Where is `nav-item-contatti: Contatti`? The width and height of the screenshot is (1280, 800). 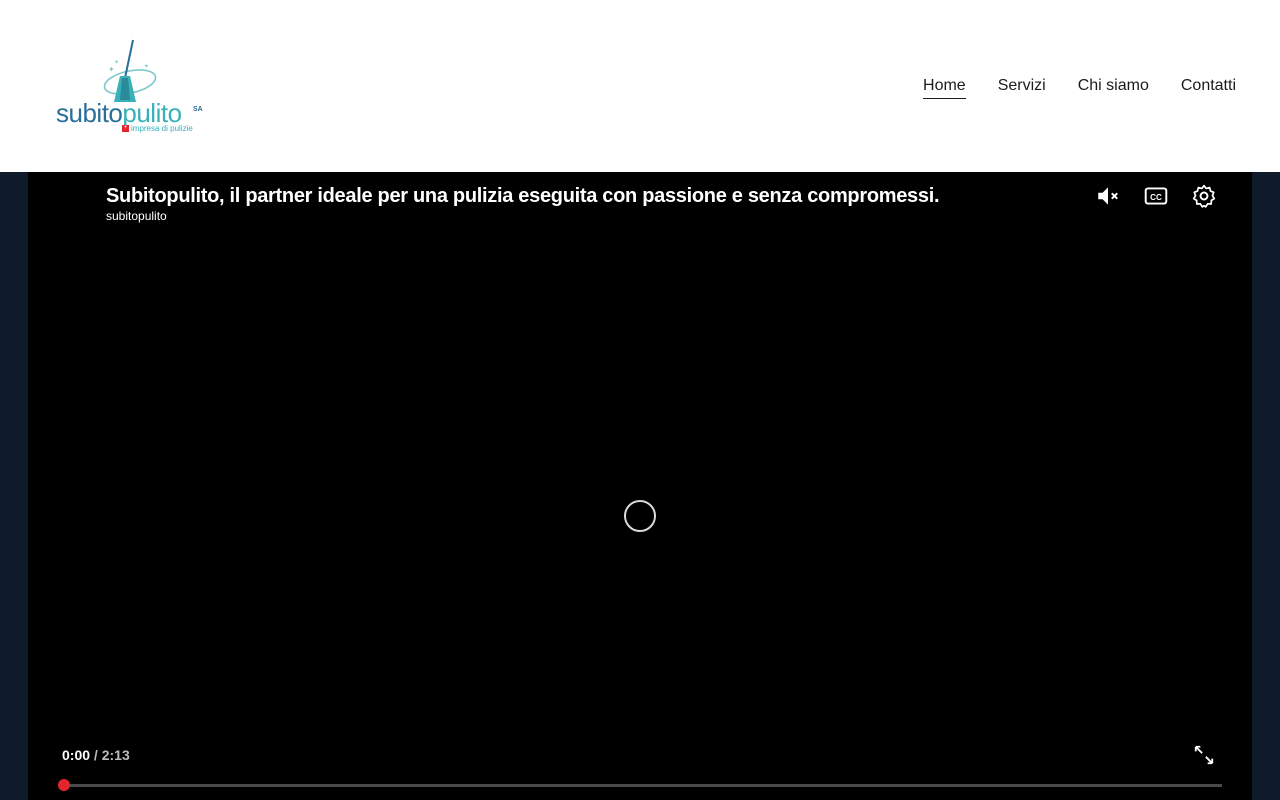
nav-item-contatti: Contatti is located at coordinates (1208, 87).